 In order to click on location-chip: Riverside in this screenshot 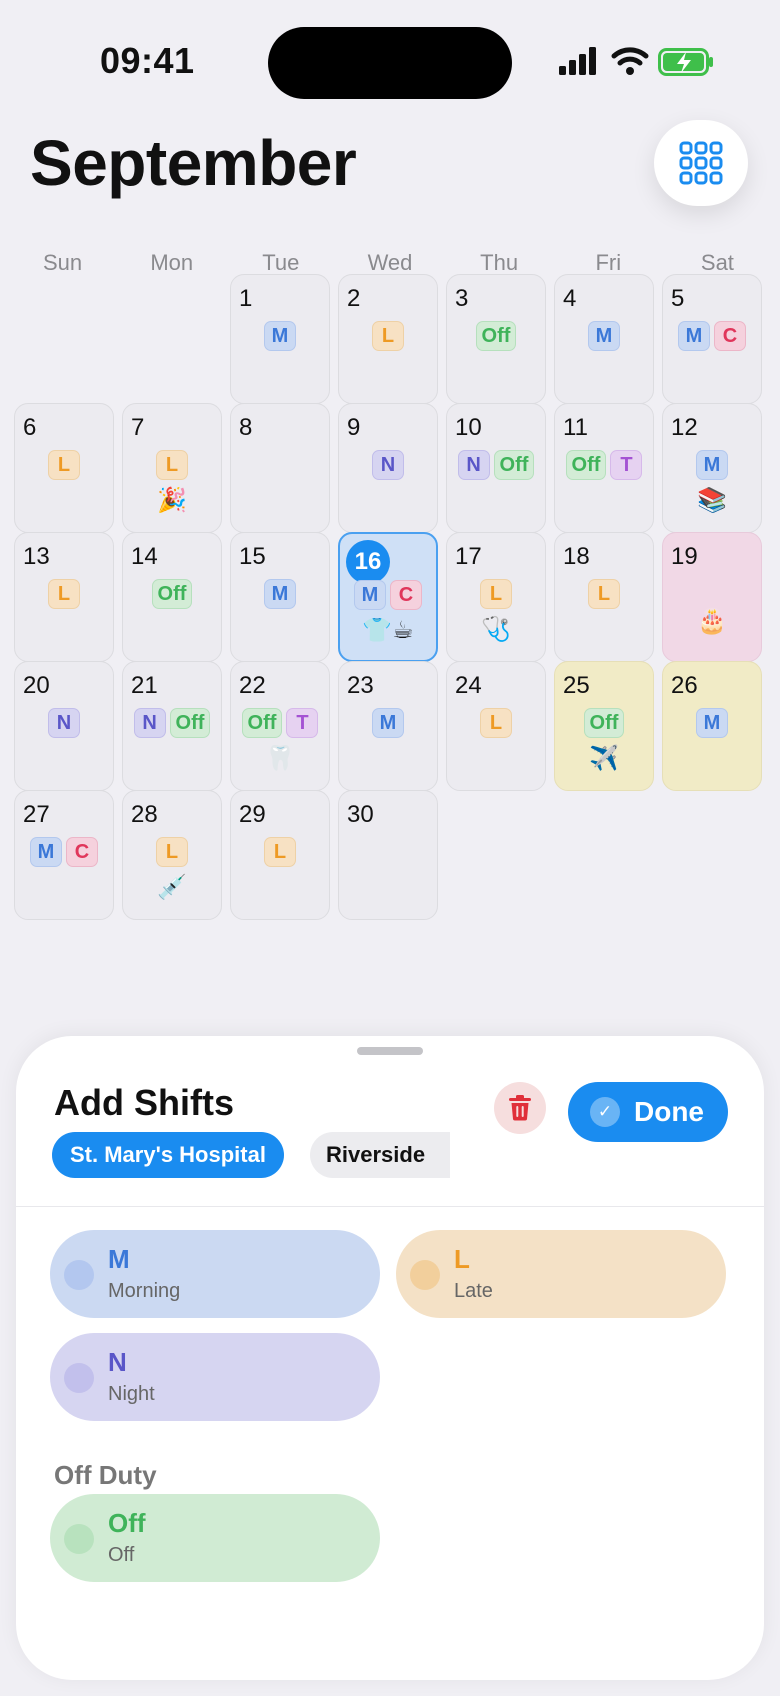, I will do `click(380, 1155)`.